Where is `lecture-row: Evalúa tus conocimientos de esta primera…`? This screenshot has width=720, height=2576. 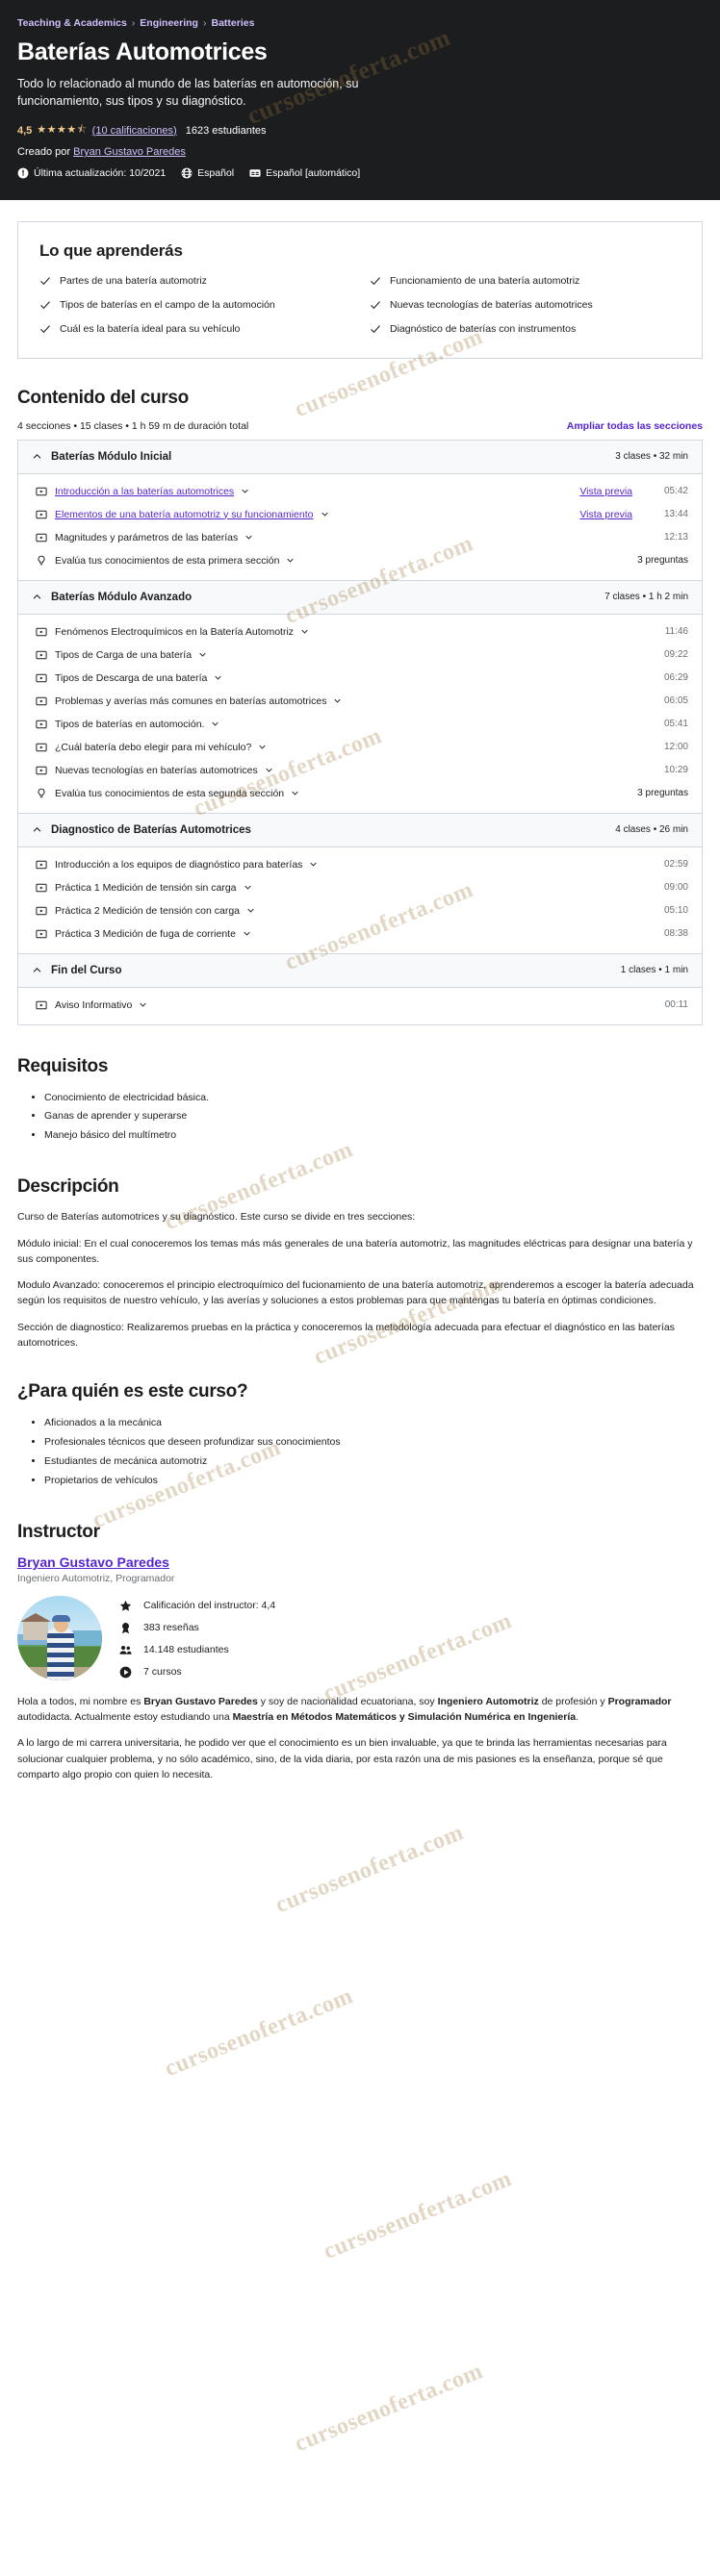
lecture-row: Evalúa tus conocimientos de esta primera… is located at coordinates (360, 561).